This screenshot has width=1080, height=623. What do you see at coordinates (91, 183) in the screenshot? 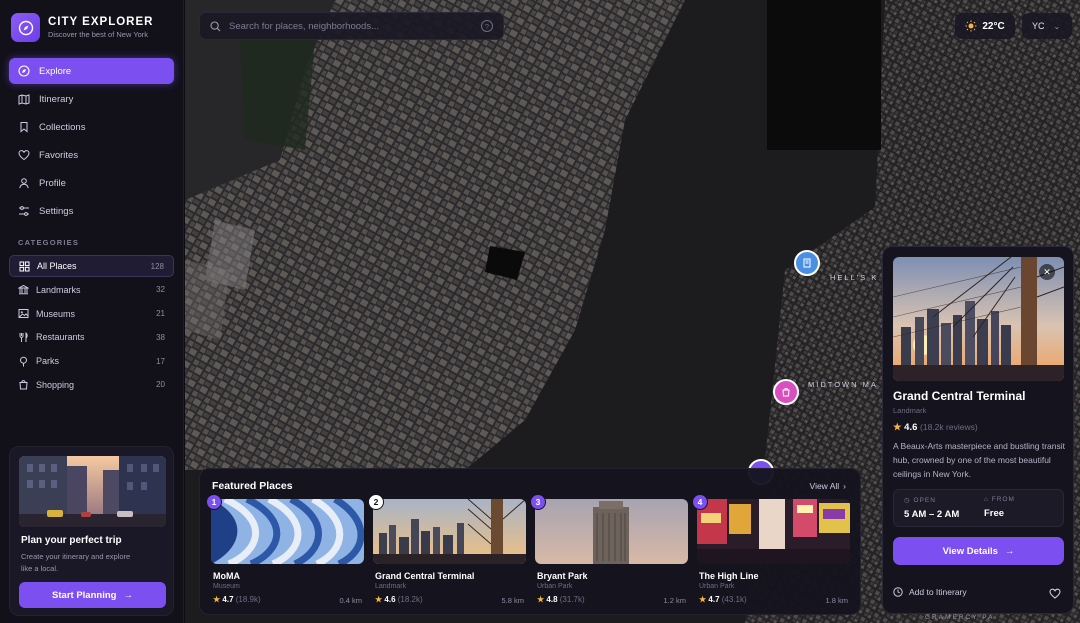
I see `nav-item-profile: Profile` at bounding box center [91, 183].